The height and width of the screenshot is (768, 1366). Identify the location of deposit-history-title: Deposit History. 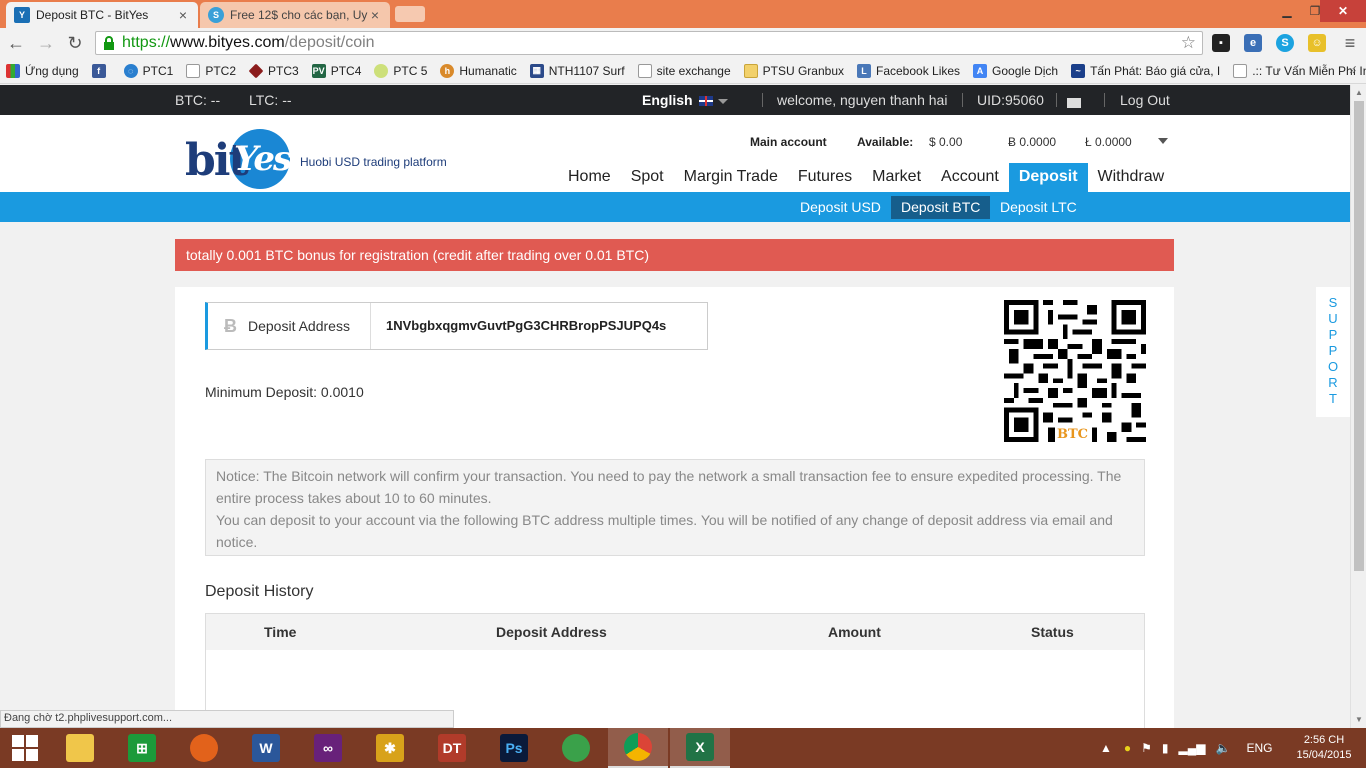
(259, 591).